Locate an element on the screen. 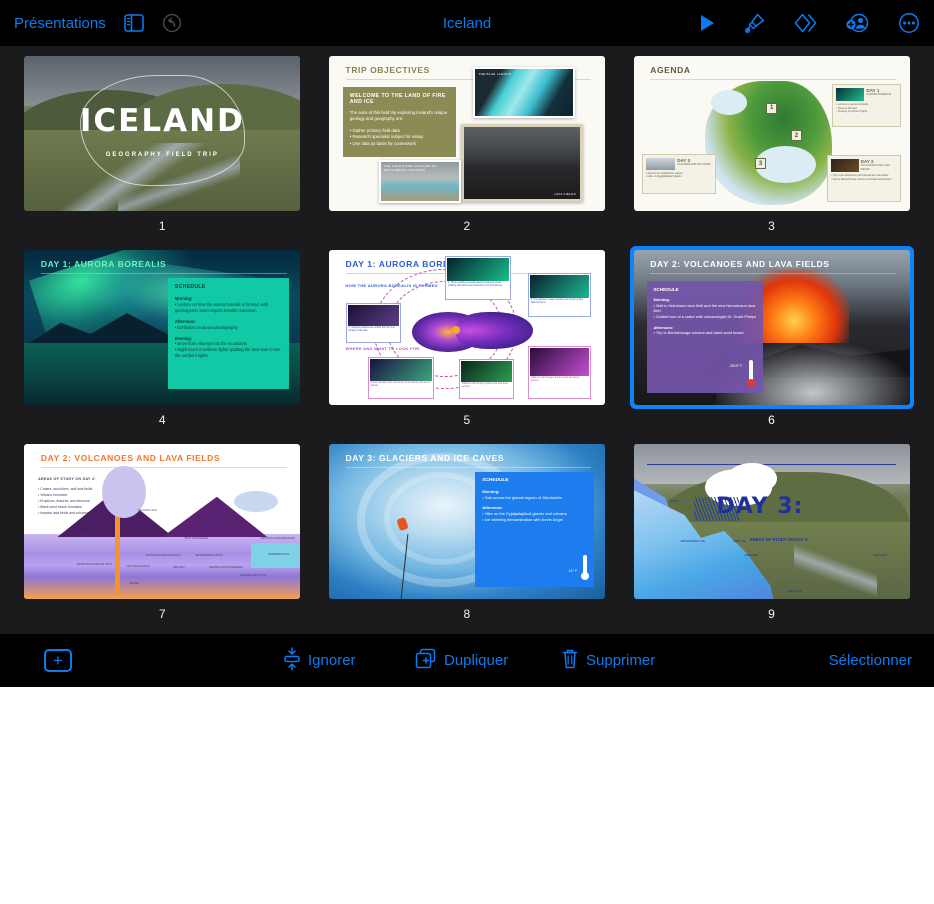 The width and height of the screenshot is (934, 904). duplicate-slide-icon is located at coordinates (426, 661).